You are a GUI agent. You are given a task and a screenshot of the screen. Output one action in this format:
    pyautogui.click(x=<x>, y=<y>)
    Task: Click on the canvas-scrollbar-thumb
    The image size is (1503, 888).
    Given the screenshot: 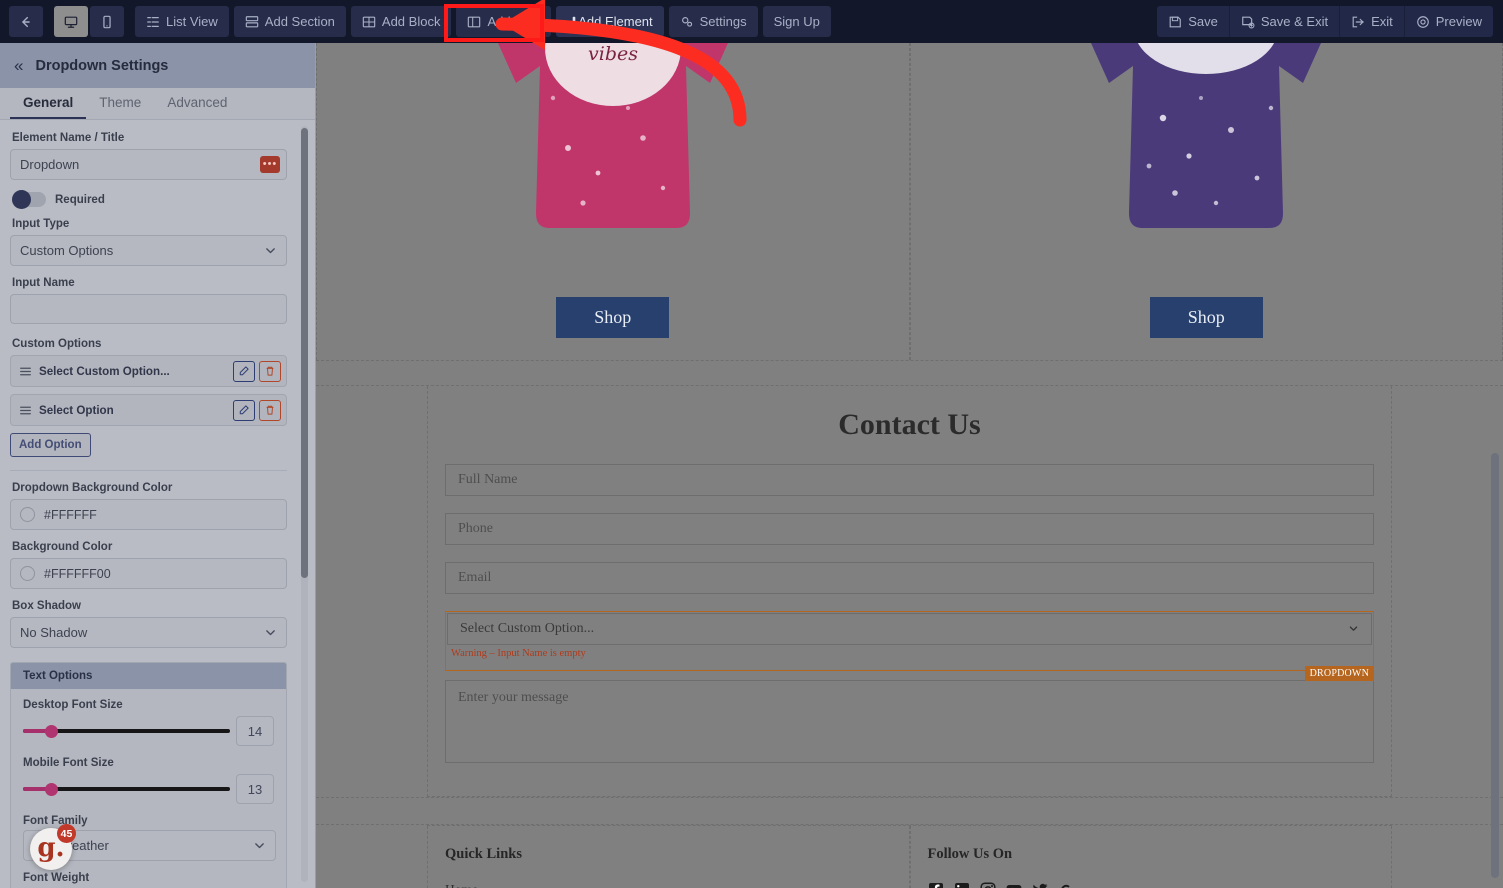 What is the action you would take?
    pyautogui.click(x=1495, y=665)
    